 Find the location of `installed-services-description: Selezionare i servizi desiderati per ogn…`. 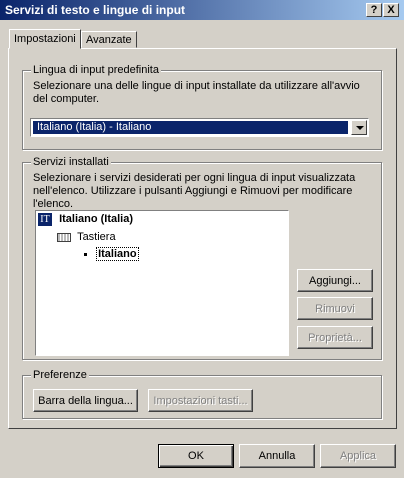

installed-services-description: Selezionare i servizi desiderati per ogn… is located at coordinates (194, 191).